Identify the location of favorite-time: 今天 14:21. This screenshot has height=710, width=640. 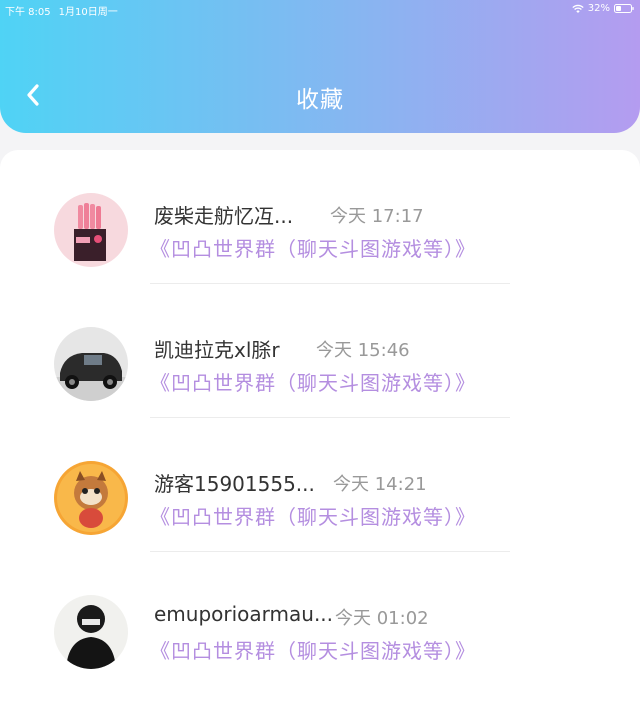
(380, 484).